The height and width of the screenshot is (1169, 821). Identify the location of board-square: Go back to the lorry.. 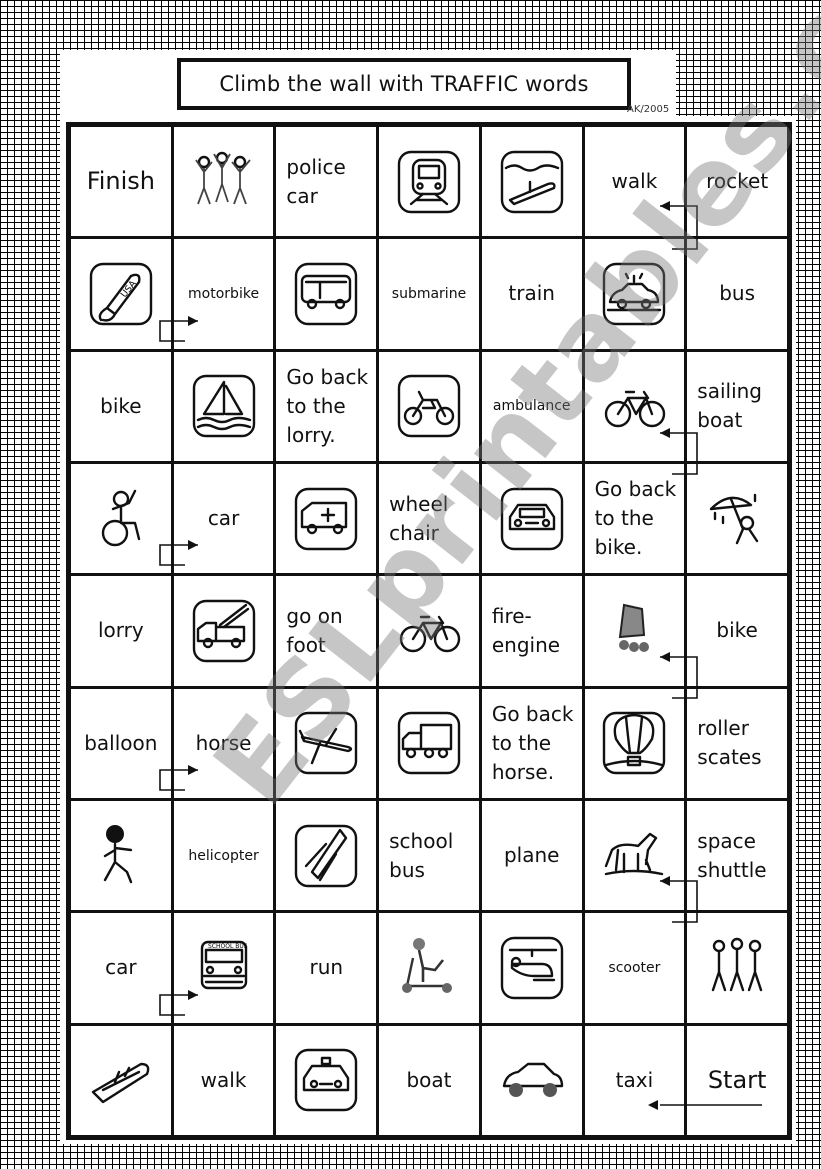
(326, 406).